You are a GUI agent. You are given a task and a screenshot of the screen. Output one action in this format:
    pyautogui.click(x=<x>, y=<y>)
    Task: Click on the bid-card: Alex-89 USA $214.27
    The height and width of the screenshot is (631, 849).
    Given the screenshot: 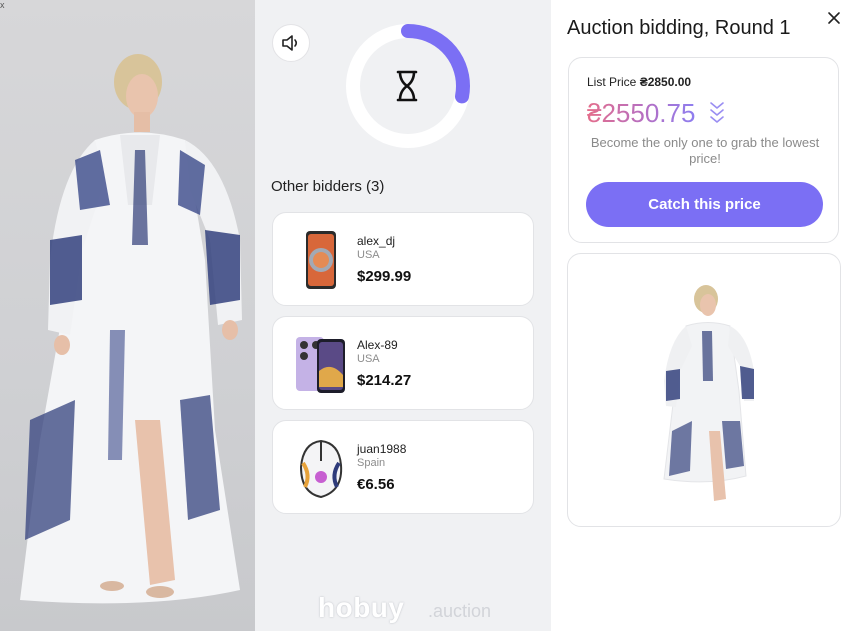 What is the action you would take?
    pyautogui.click(x=403, y=363)
    